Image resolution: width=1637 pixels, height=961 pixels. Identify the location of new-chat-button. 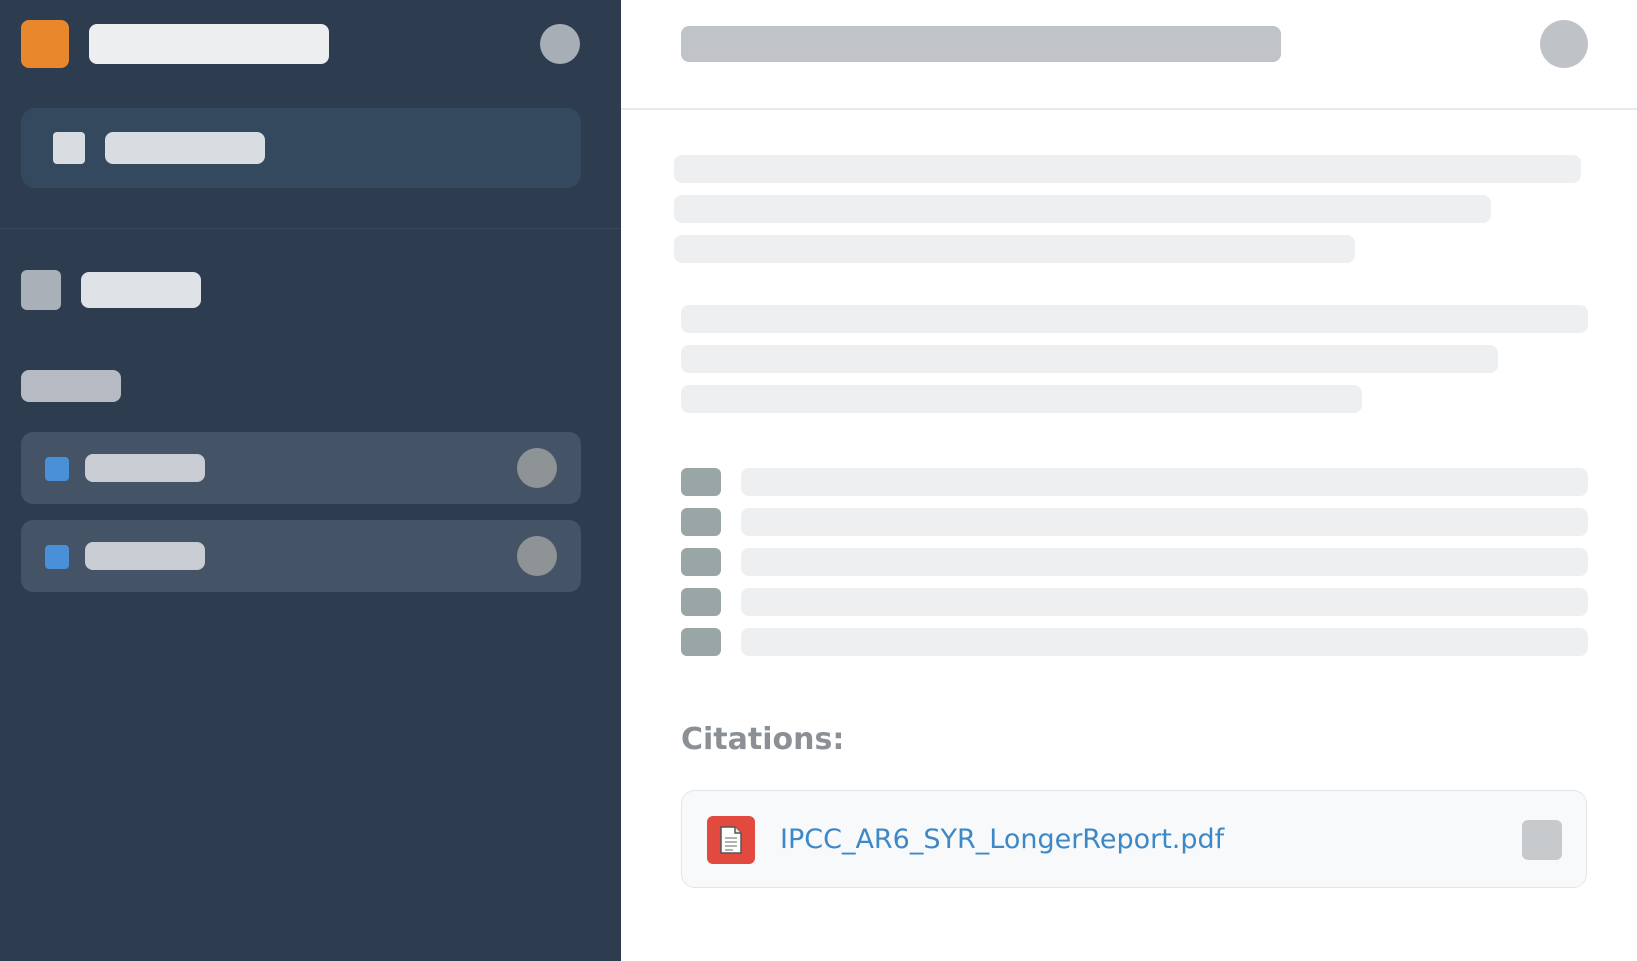
(301, 148).